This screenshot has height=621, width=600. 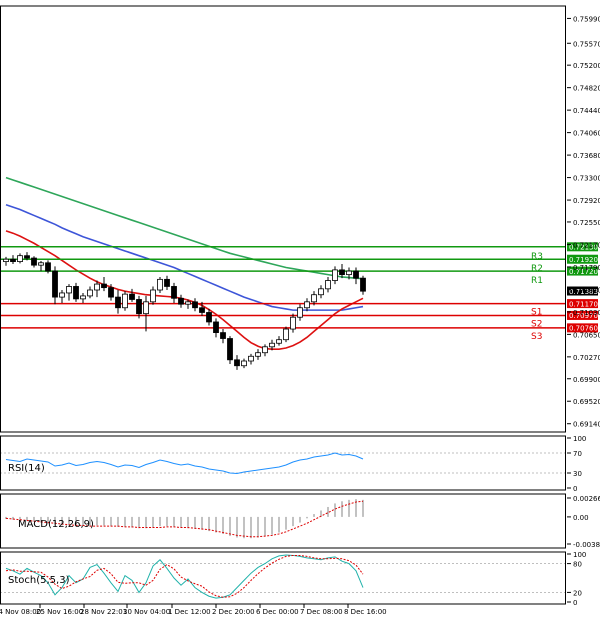 I want to click on stoch-tick-label: 20, so click(x=577, y=593).